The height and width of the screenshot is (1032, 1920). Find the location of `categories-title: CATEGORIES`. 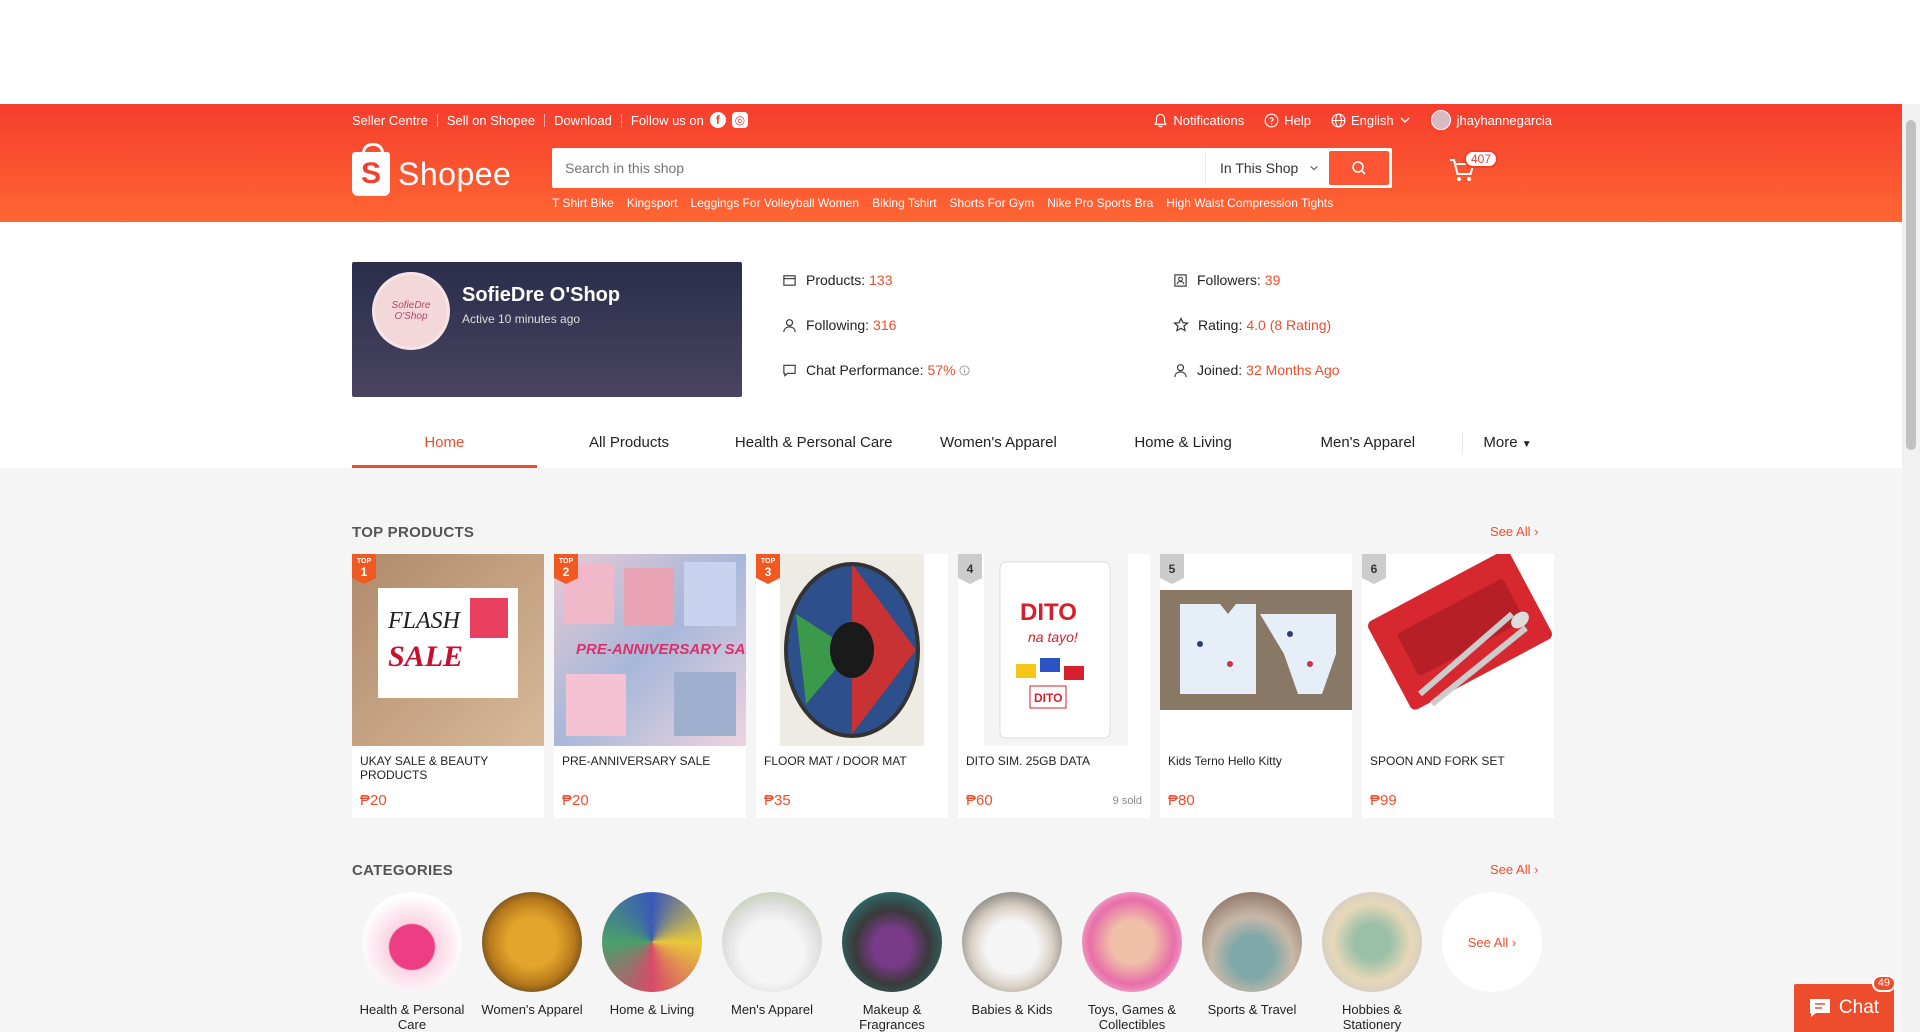

categories-title: CATEGORIES is located at coordinates (403, 870).